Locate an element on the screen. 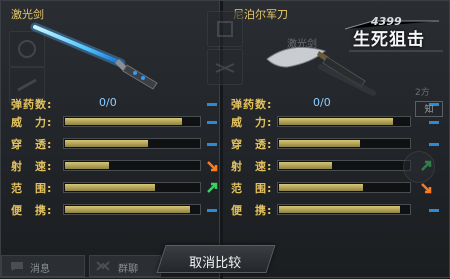 The width and height of the screenshot is (450, 279). up-arrow-icon is located at coordinates (212, 187).